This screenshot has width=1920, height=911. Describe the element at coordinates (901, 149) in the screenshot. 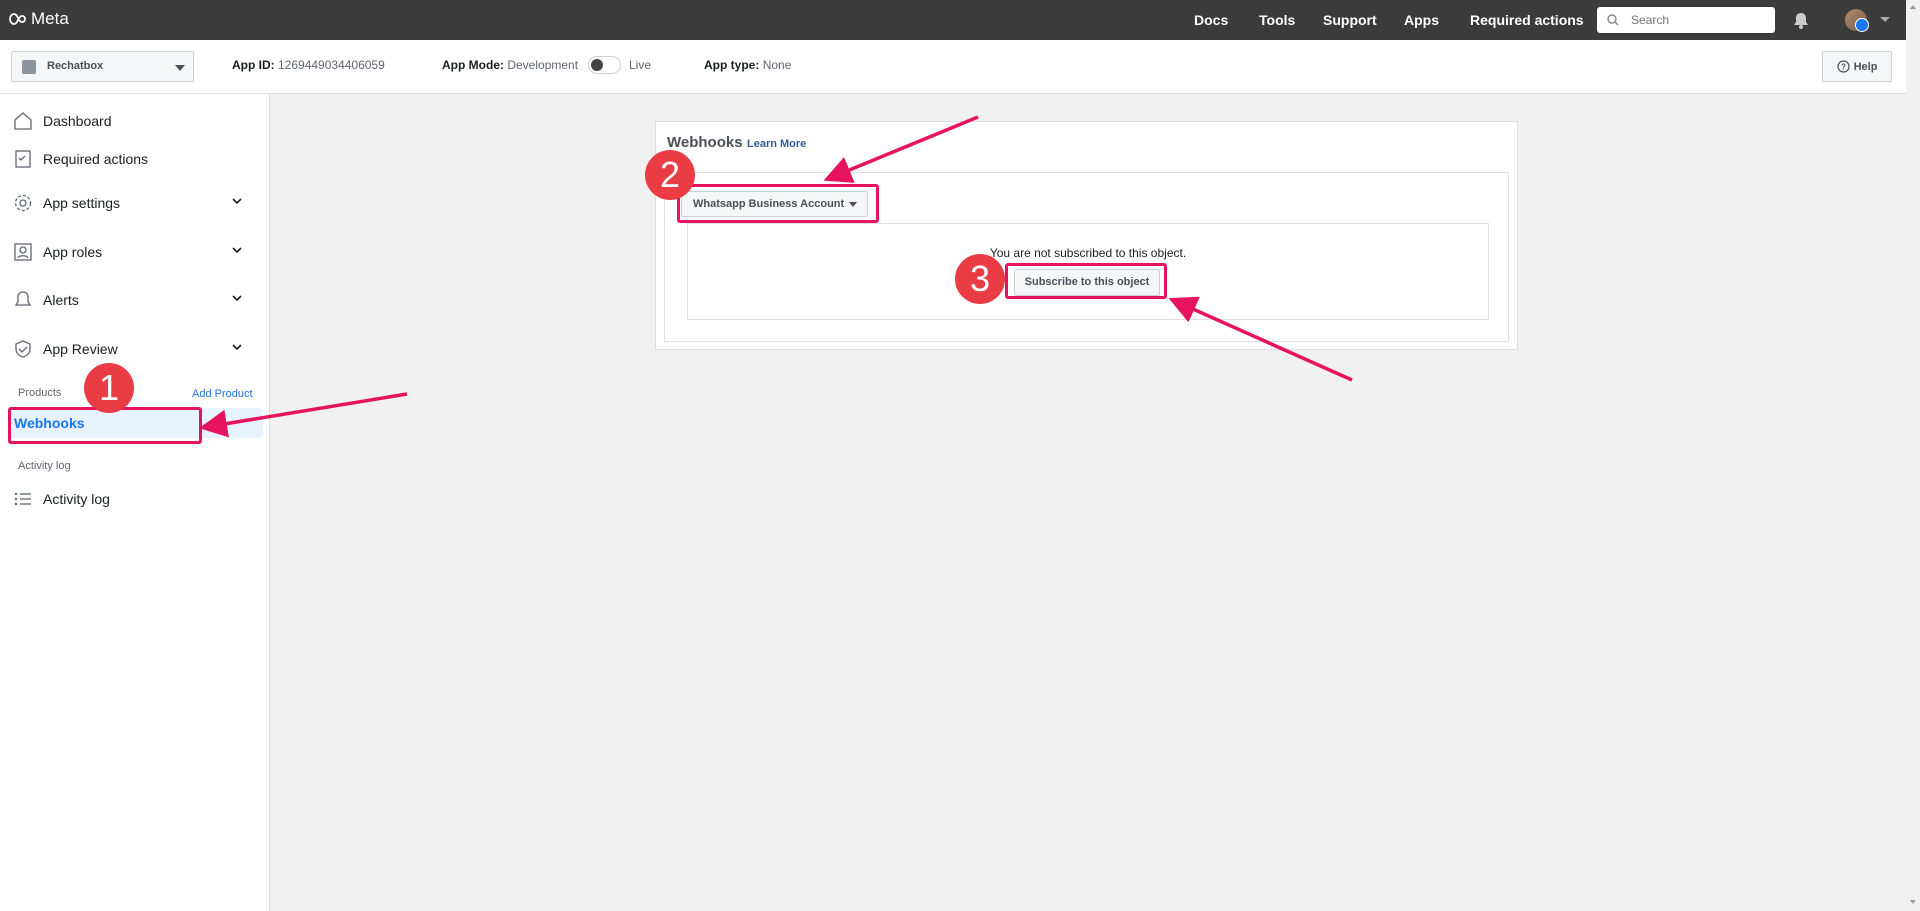

I see `arrow-to-dropdown` at that location.